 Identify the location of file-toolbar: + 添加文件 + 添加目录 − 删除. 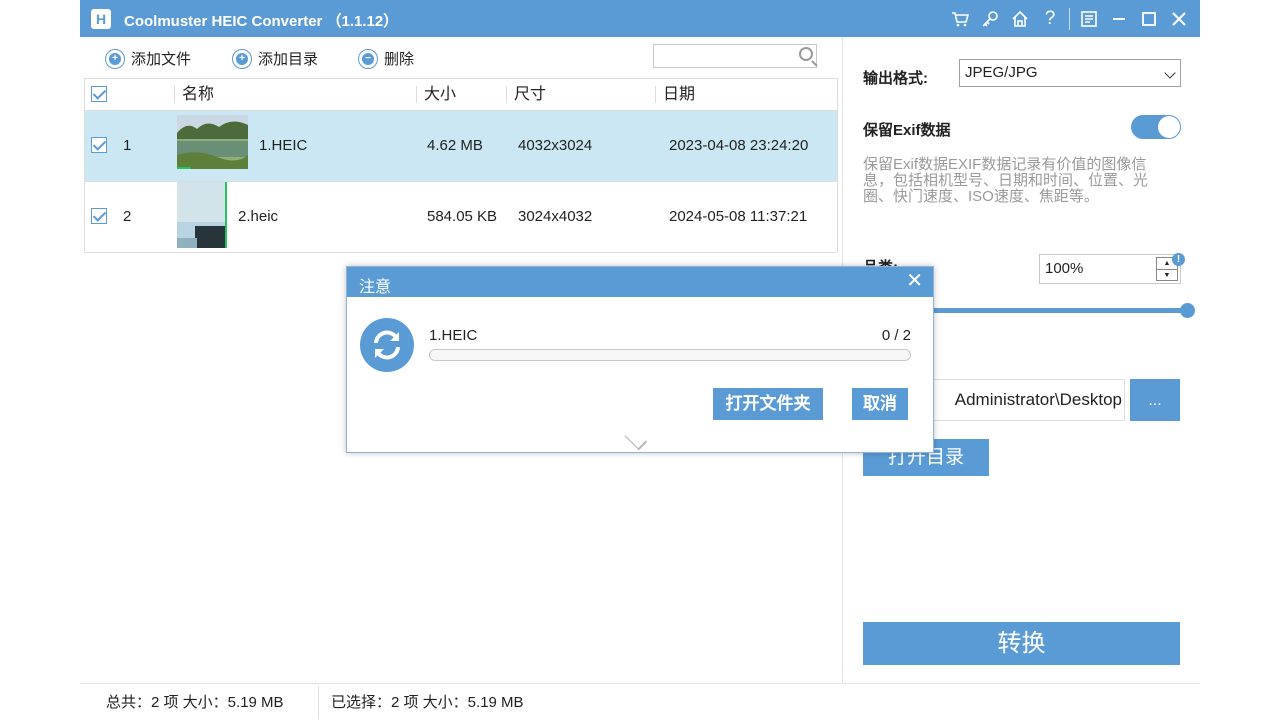
(461, 57).